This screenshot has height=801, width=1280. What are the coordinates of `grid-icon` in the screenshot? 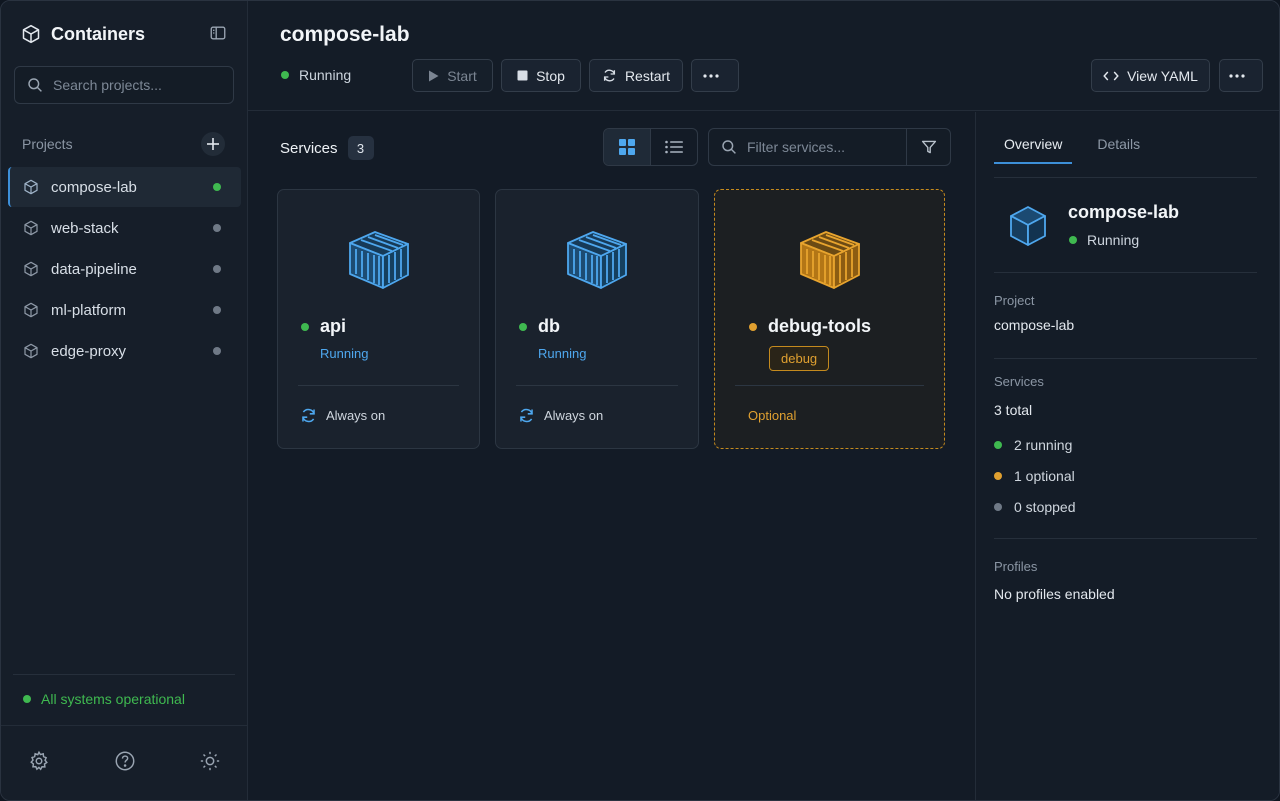 It's located at (627, 147).